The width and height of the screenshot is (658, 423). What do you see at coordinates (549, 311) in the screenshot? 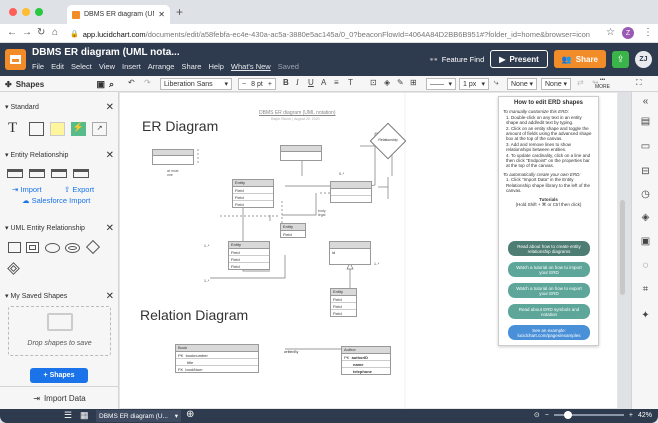
I see `tutorial-button-erd-symbols: Read about ERD symbols and notation` at bounding box center [549, 311].